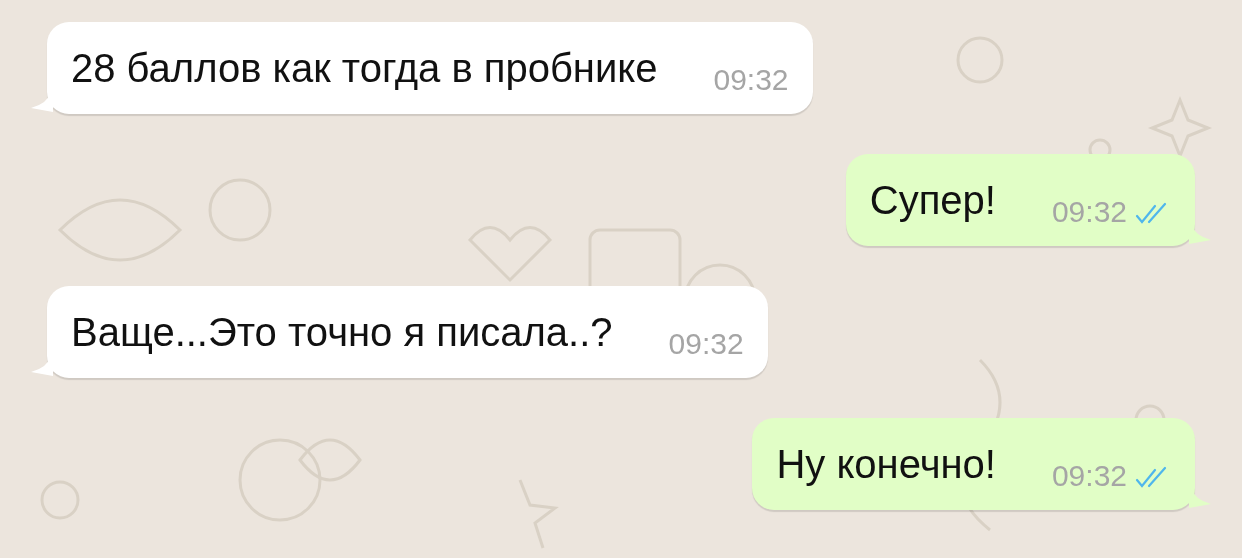  I want to click on message-text: Ваще...Это точно я писала..?, so click(342, 332).